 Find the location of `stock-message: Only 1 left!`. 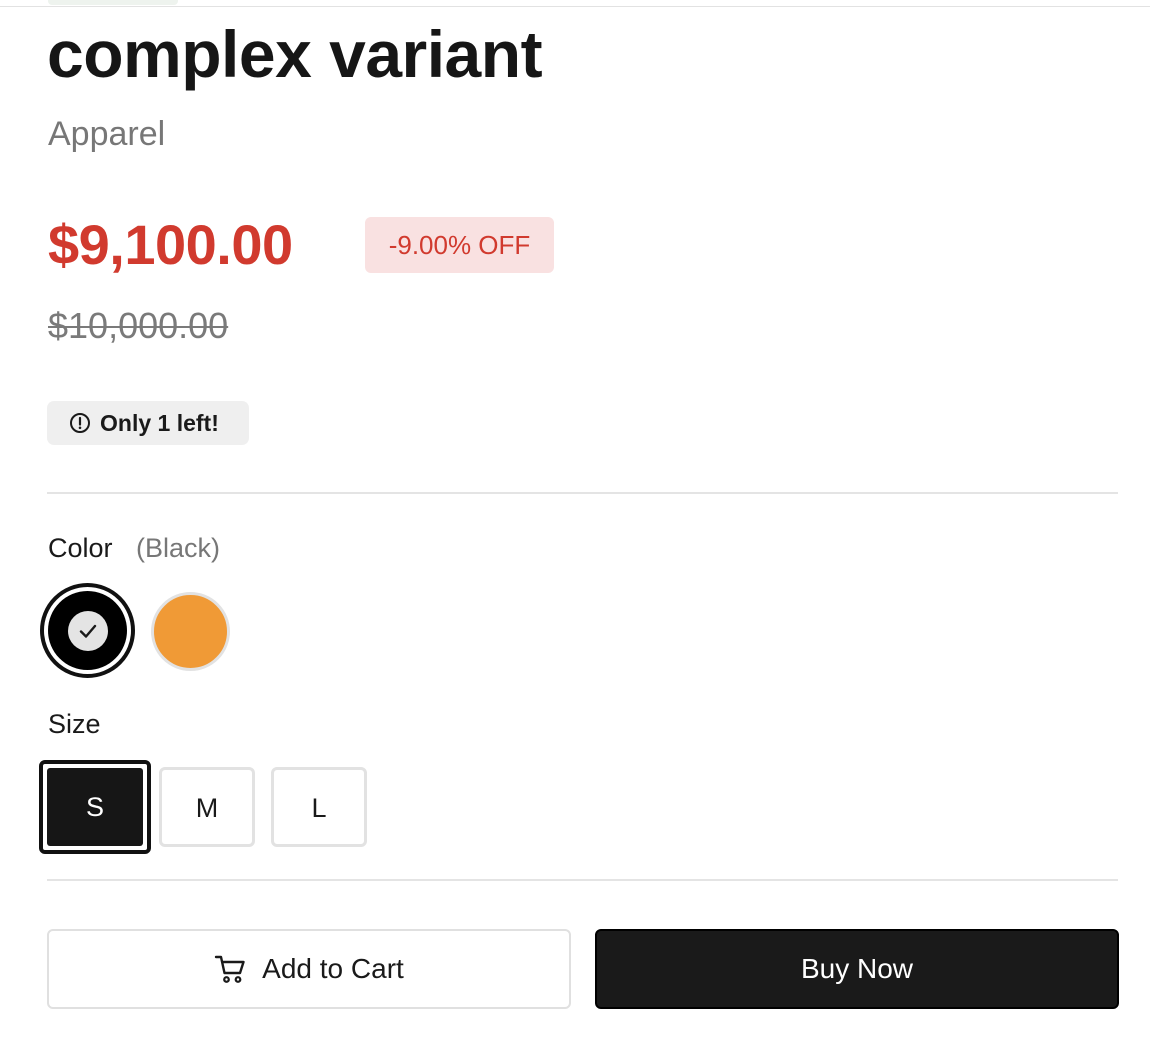

stock-message: Only 1 left! is located at coordinates (159, 422).